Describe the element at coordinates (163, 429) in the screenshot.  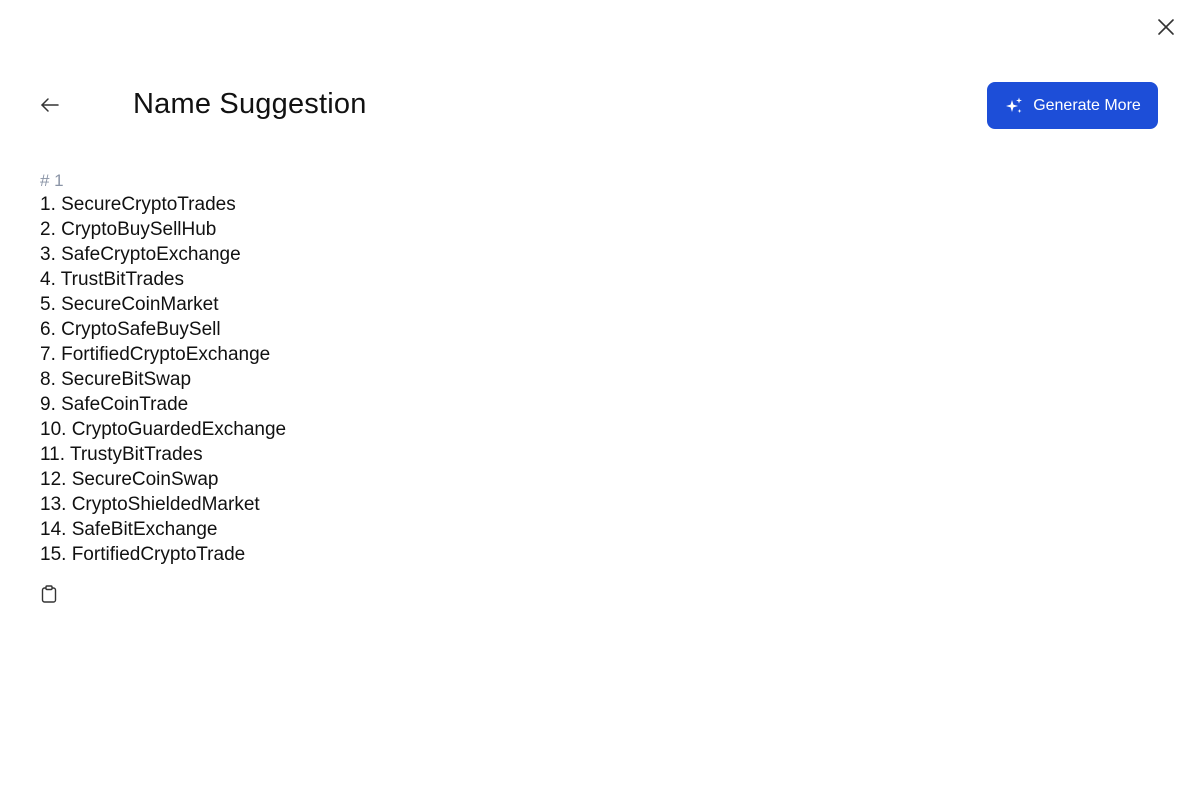
I see `suggestion-item: 10. CryptoGuardedExchange` at that location.